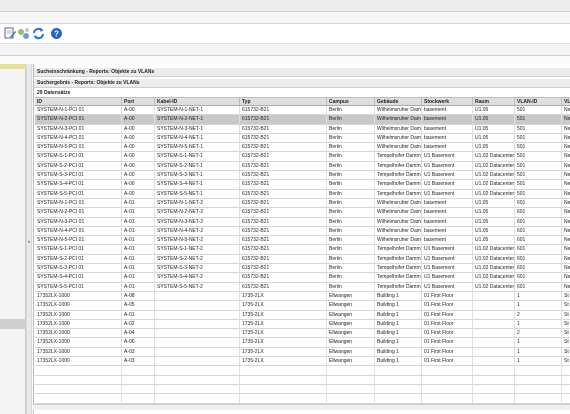  I want to click on column-header-port: Port, so click(138, 102).